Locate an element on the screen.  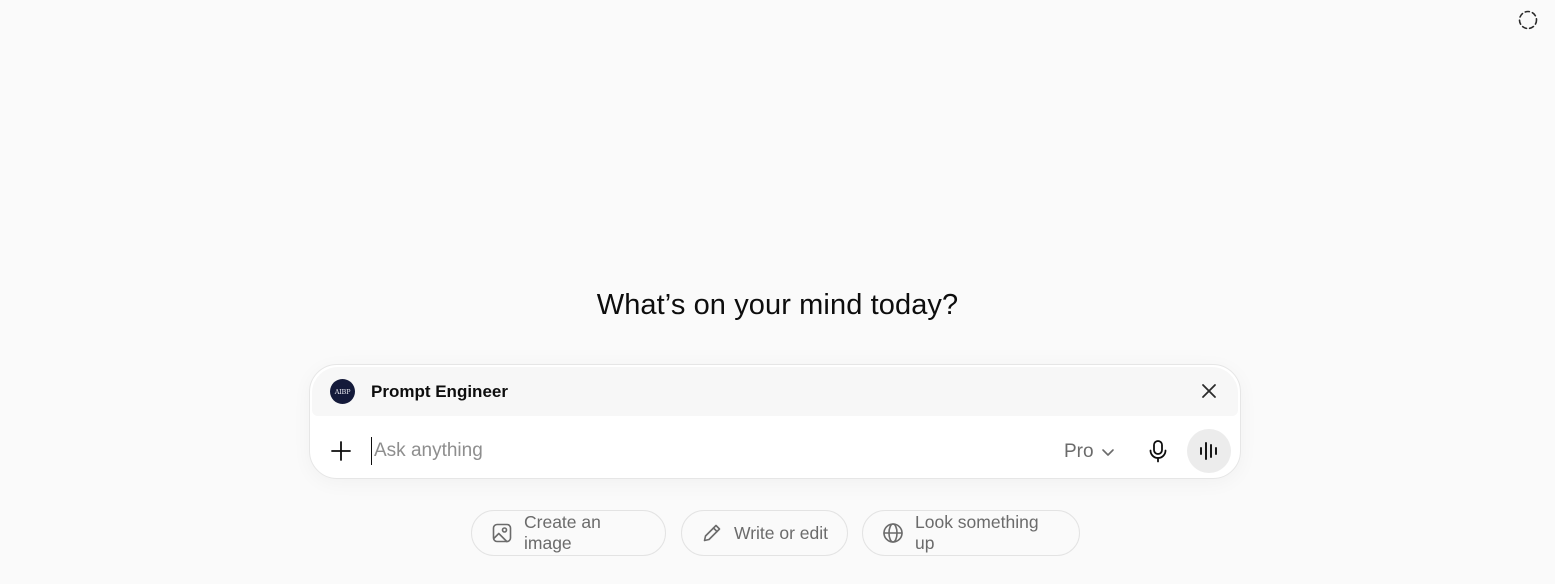
pencil-icon is located at coordinates (712, 533).